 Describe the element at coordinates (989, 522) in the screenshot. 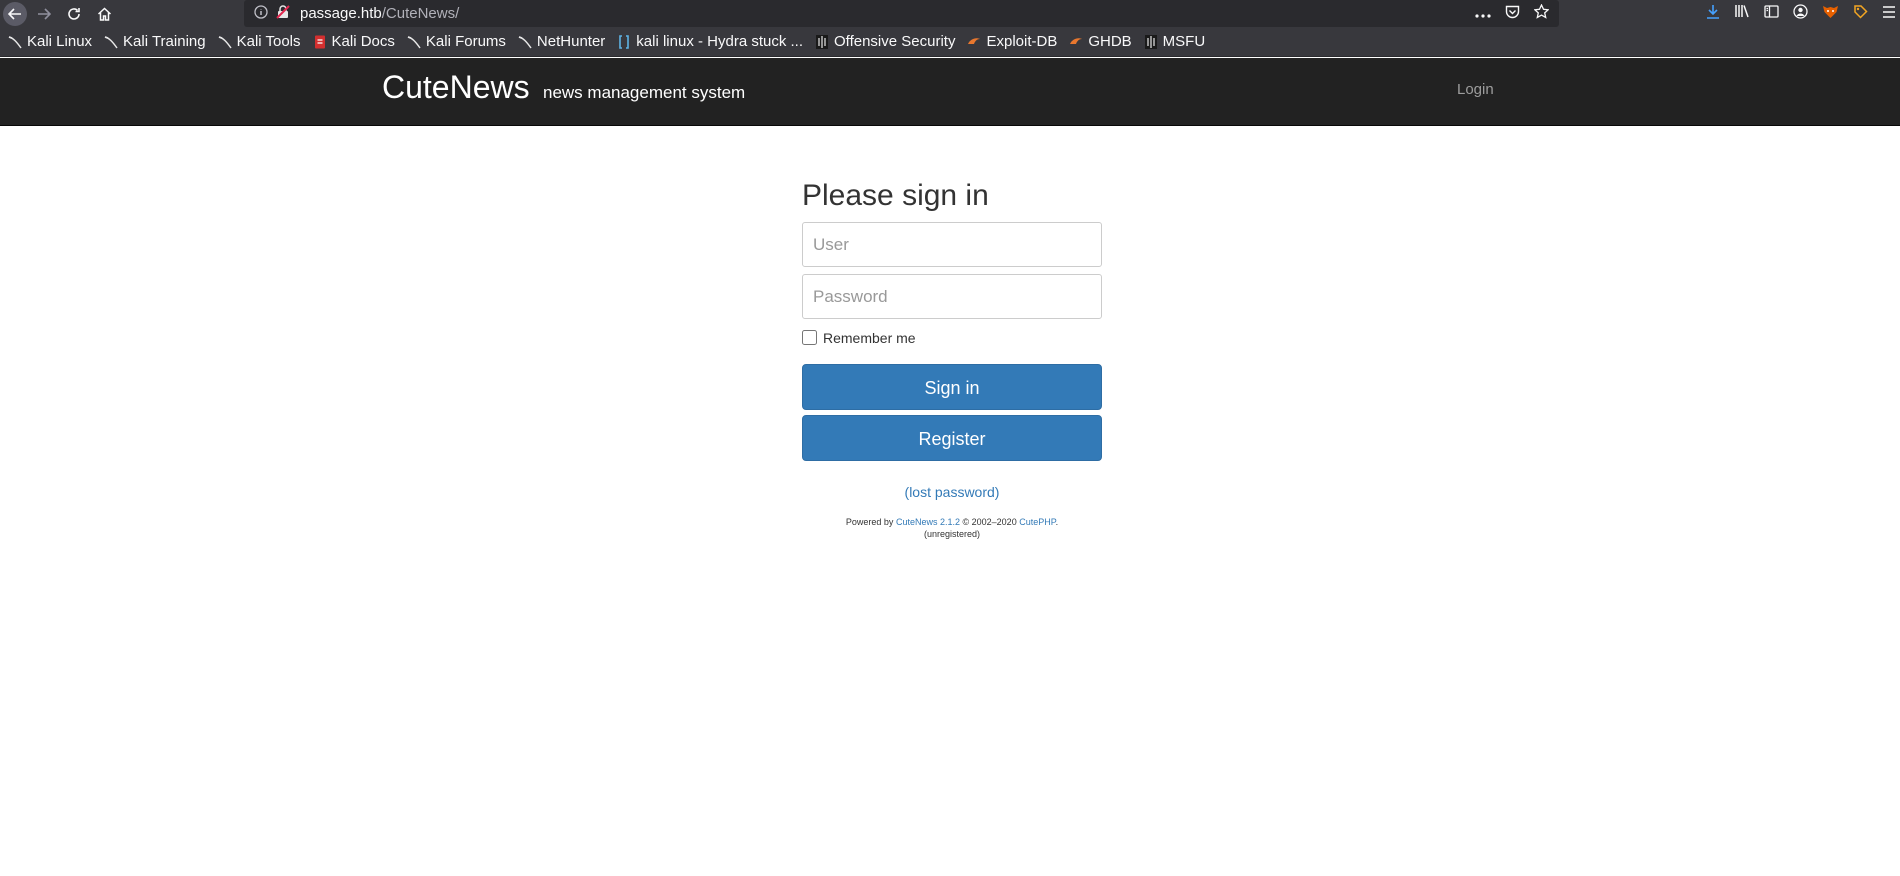

I see `copyright-text: © 2002–2020` at that location.